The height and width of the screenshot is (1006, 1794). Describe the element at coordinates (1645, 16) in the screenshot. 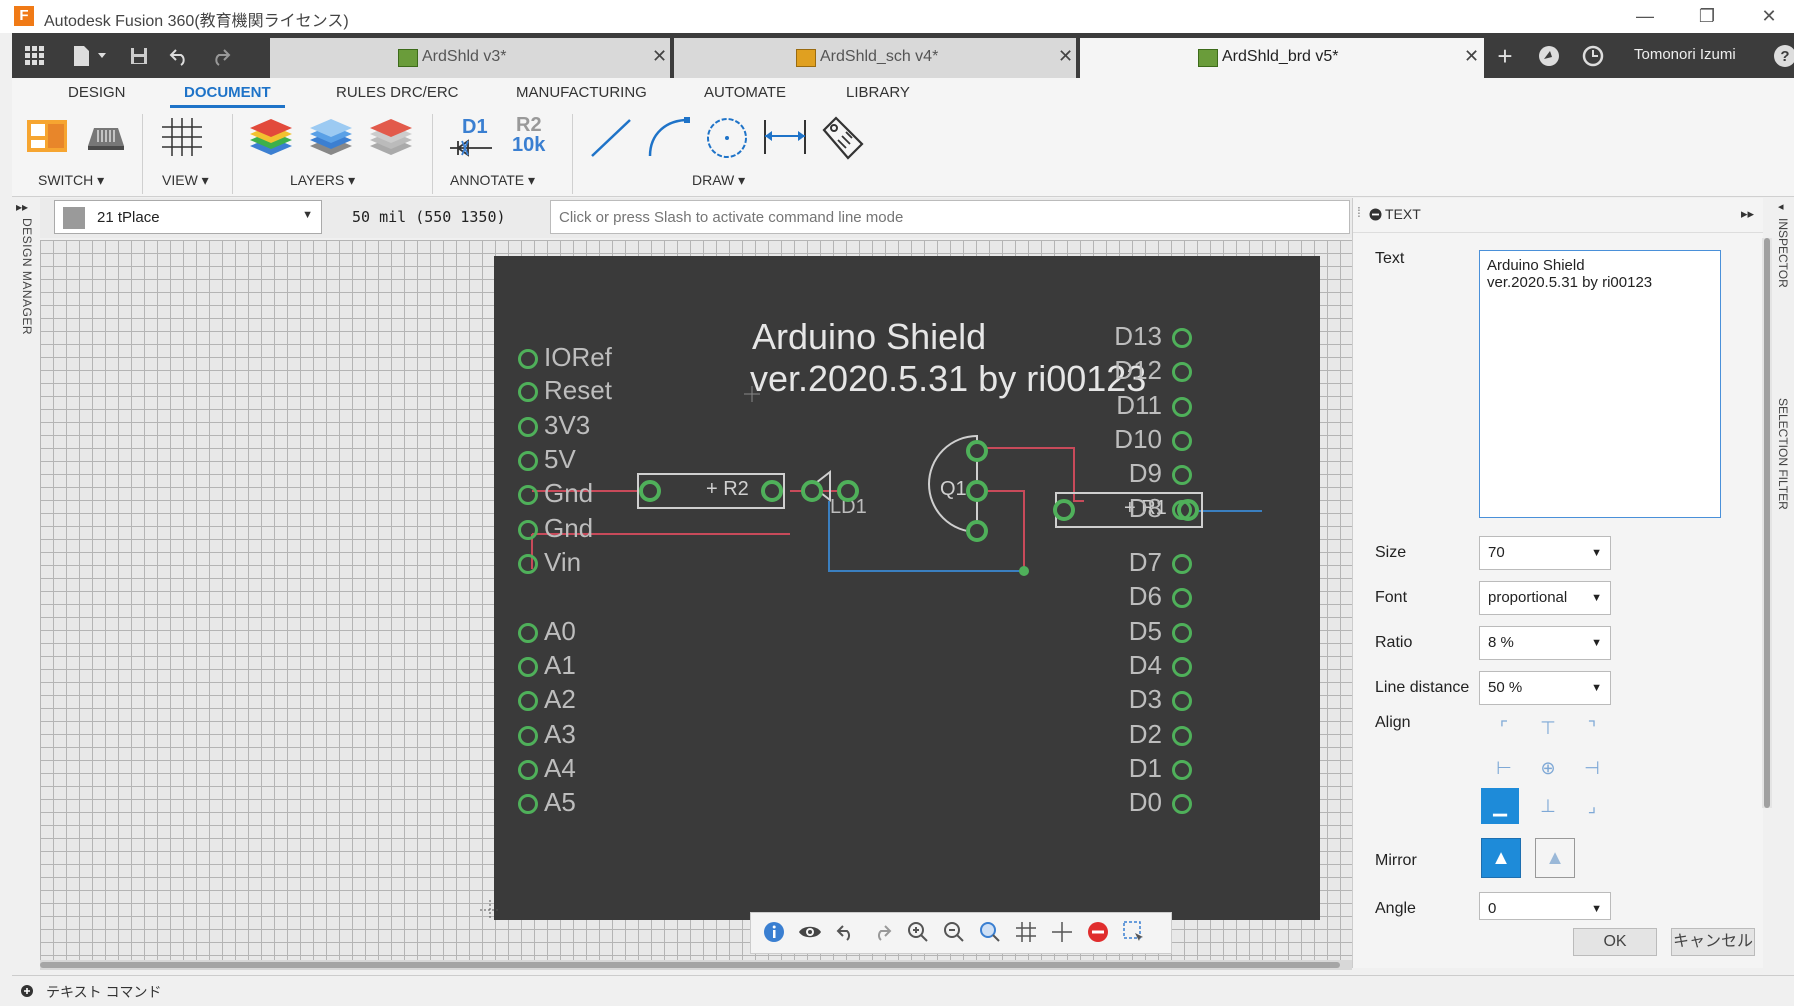

I see `minimize-button: —` at that location.